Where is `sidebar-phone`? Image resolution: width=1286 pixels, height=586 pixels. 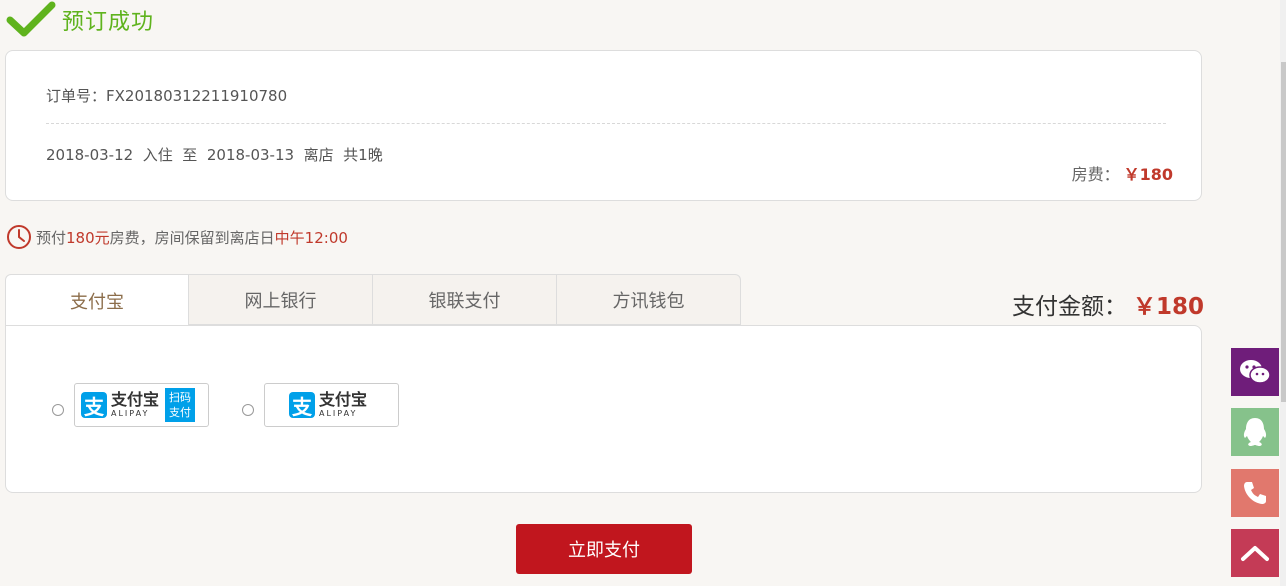
sidebar-phone is located at coordinates (1255, 493).